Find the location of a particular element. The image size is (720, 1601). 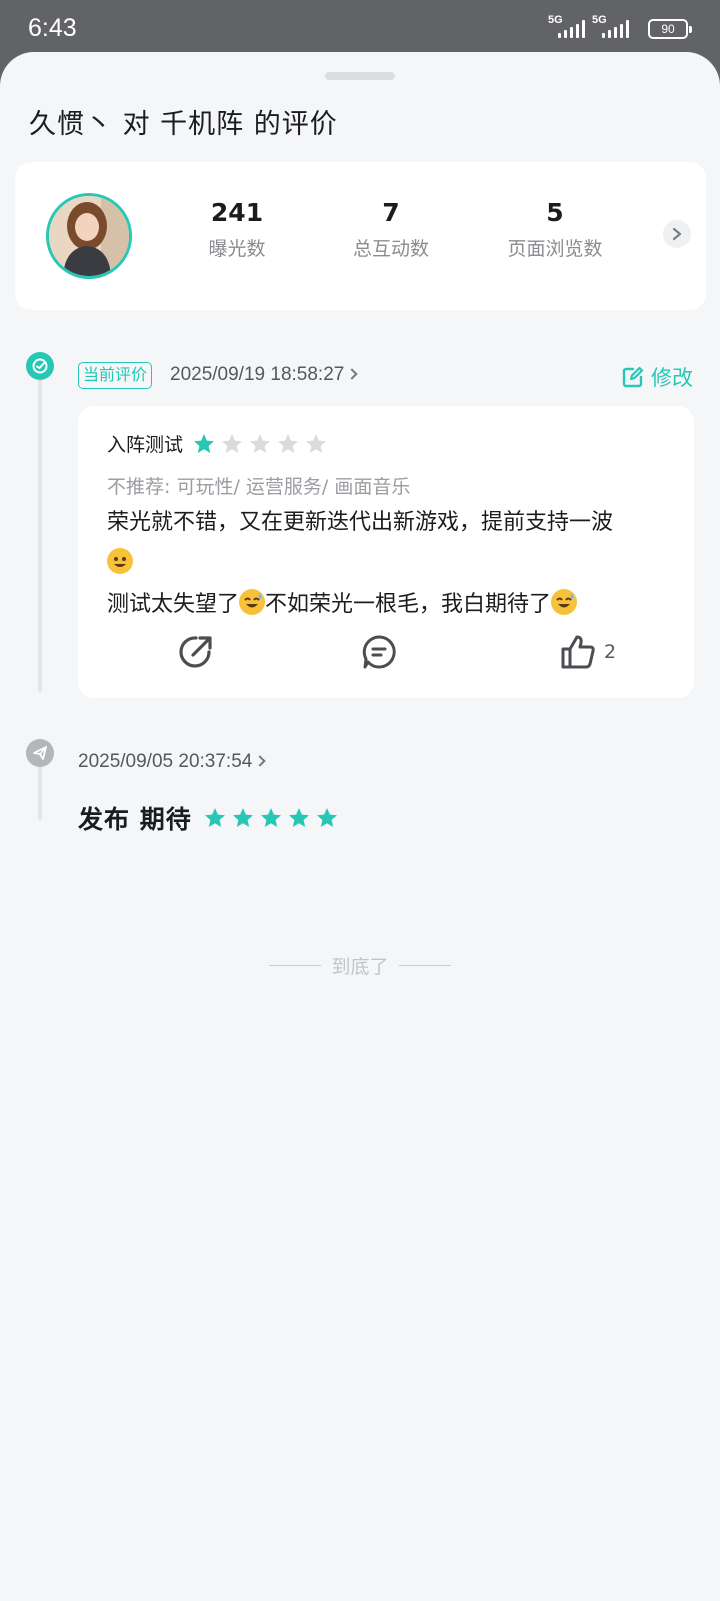

review-header: 入阵测试 is located at coordinates (218, 443).